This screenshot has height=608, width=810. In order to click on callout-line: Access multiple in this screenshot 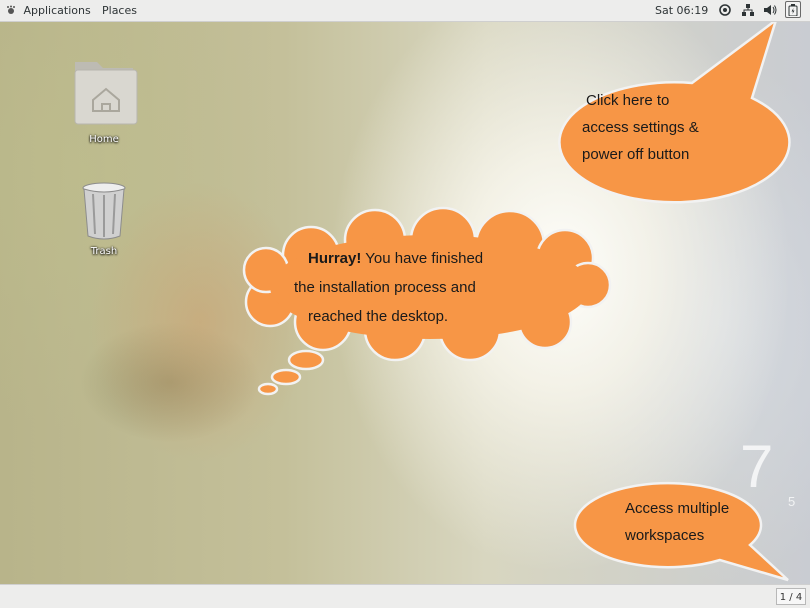, I will do `click(677, 508)`.